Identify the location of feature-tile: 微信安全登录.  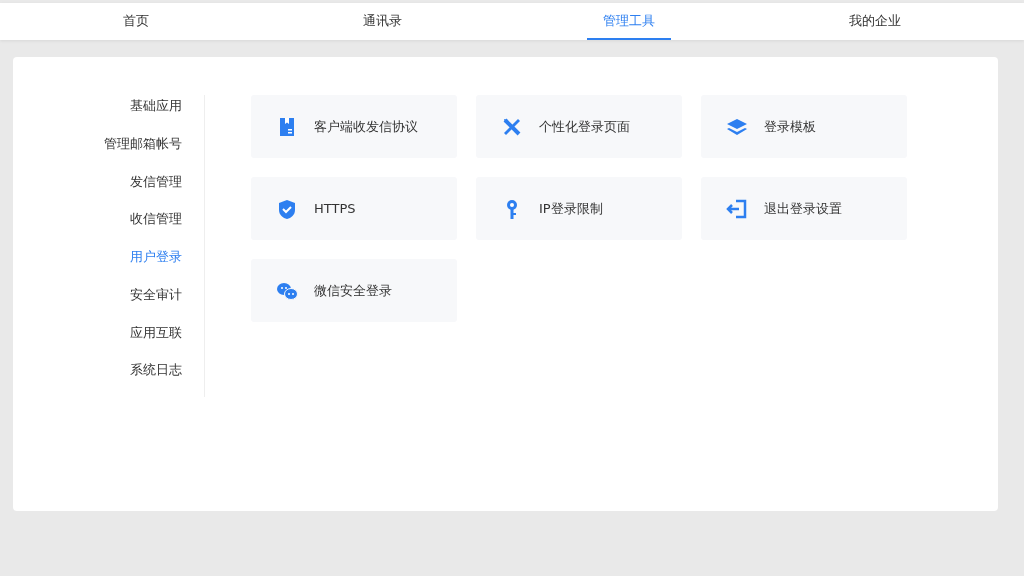
(354, 290).